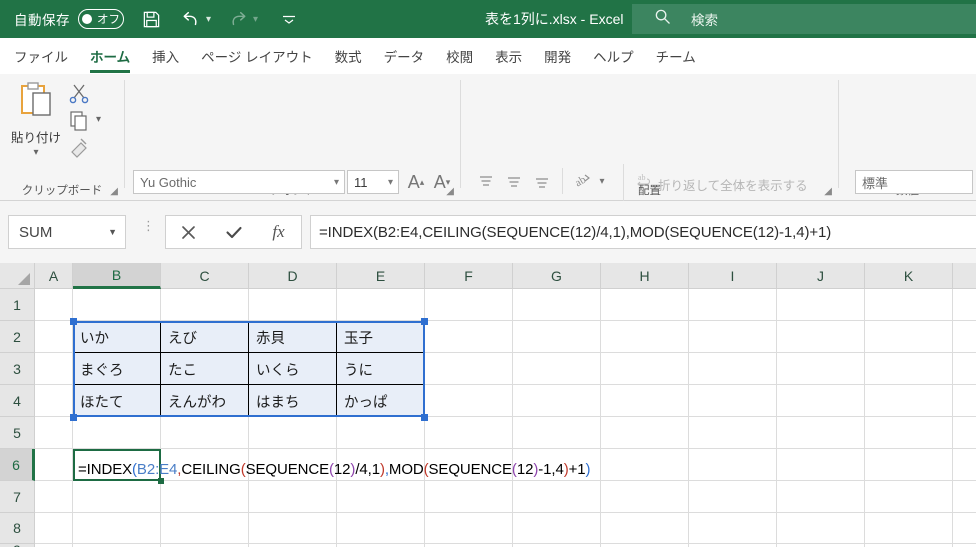 This screenshot has width=976, height=547. Describe the element at coordinates (87, 19) in the screenshot. I see `autosave-knob` at that location.